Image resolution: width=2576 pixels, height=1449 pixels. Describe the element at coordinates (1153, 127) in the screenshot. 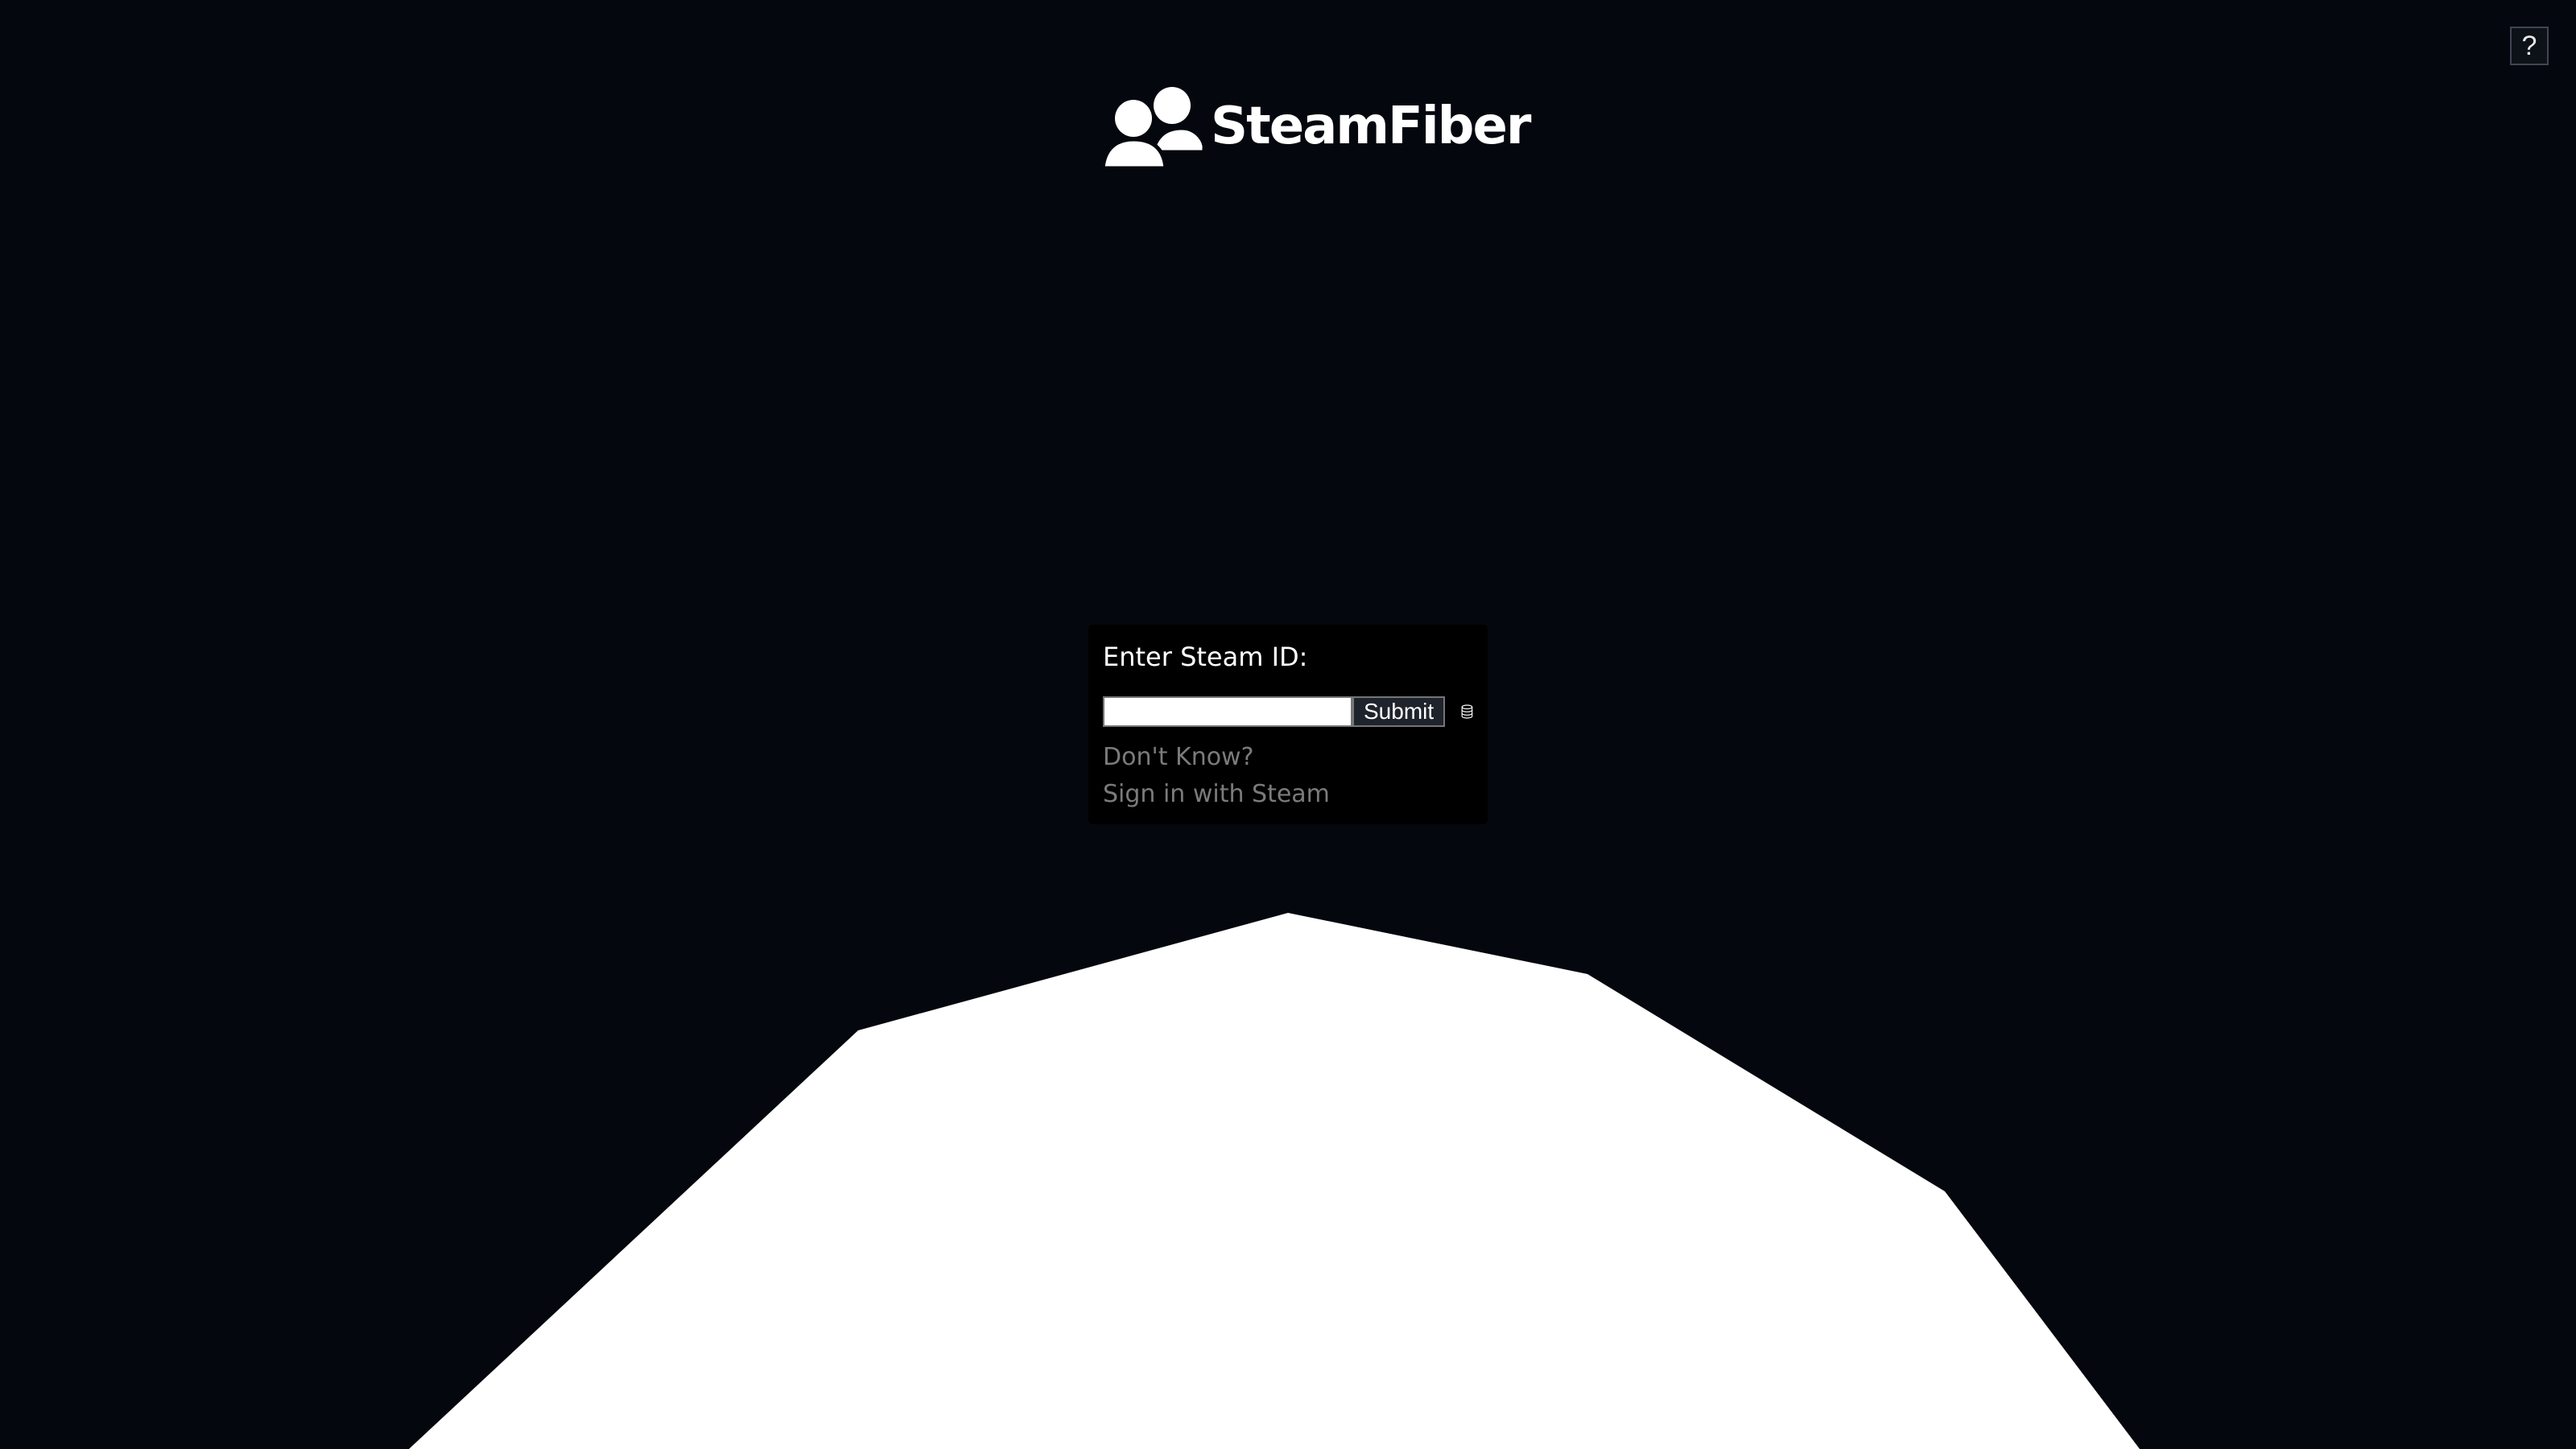

I see `users-icon` at that location.